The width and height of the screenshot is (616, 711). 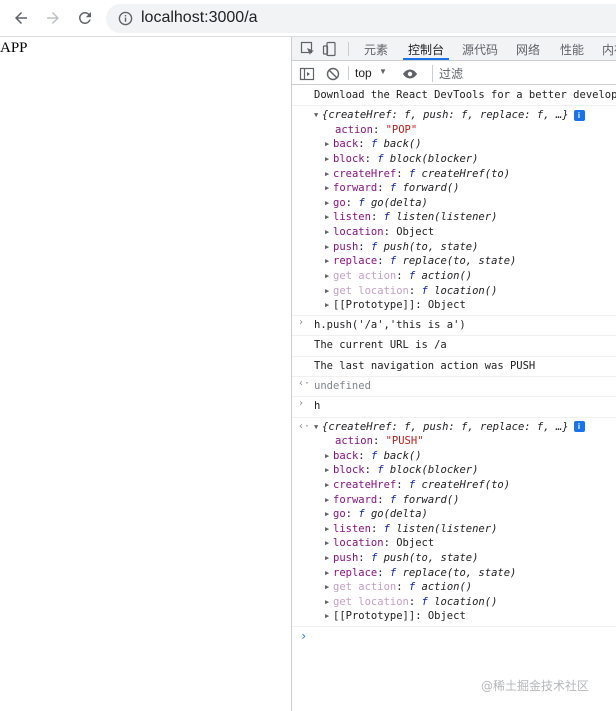 I want to click on property-value: push(to, state), so click(x=431, y=246).